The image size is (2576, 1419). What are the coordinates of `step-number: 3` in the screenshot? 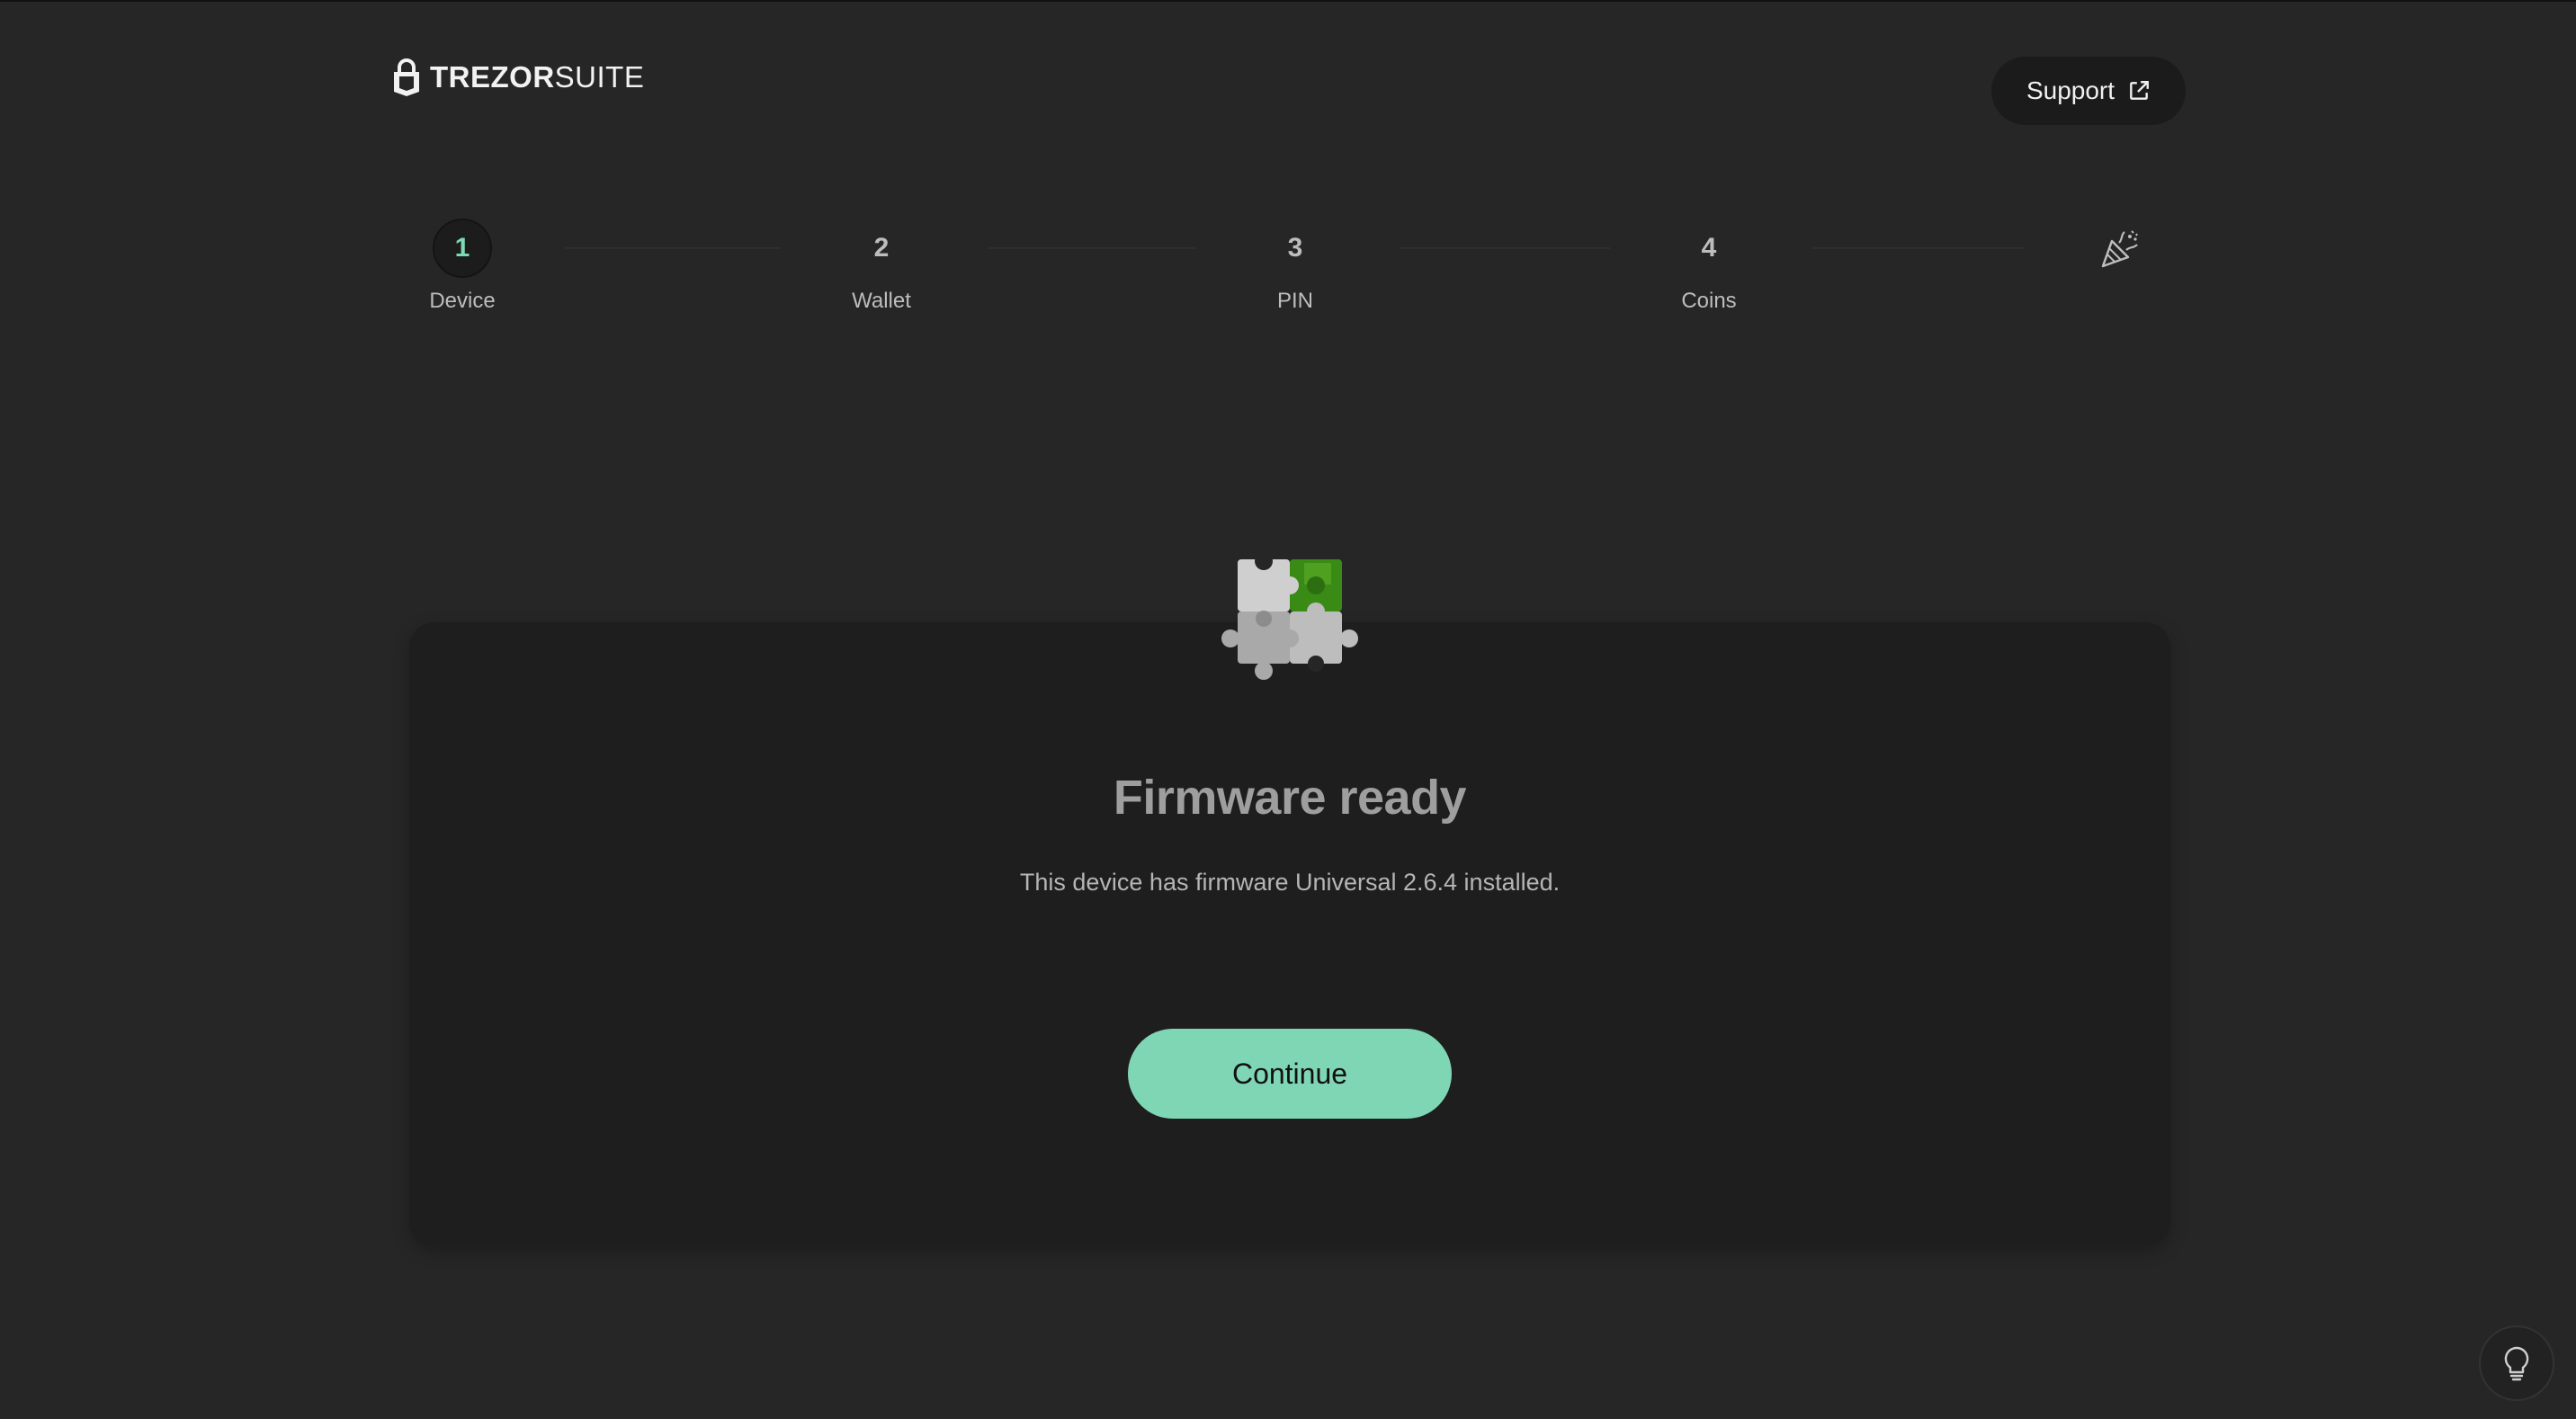 It's located at (1295, 248).